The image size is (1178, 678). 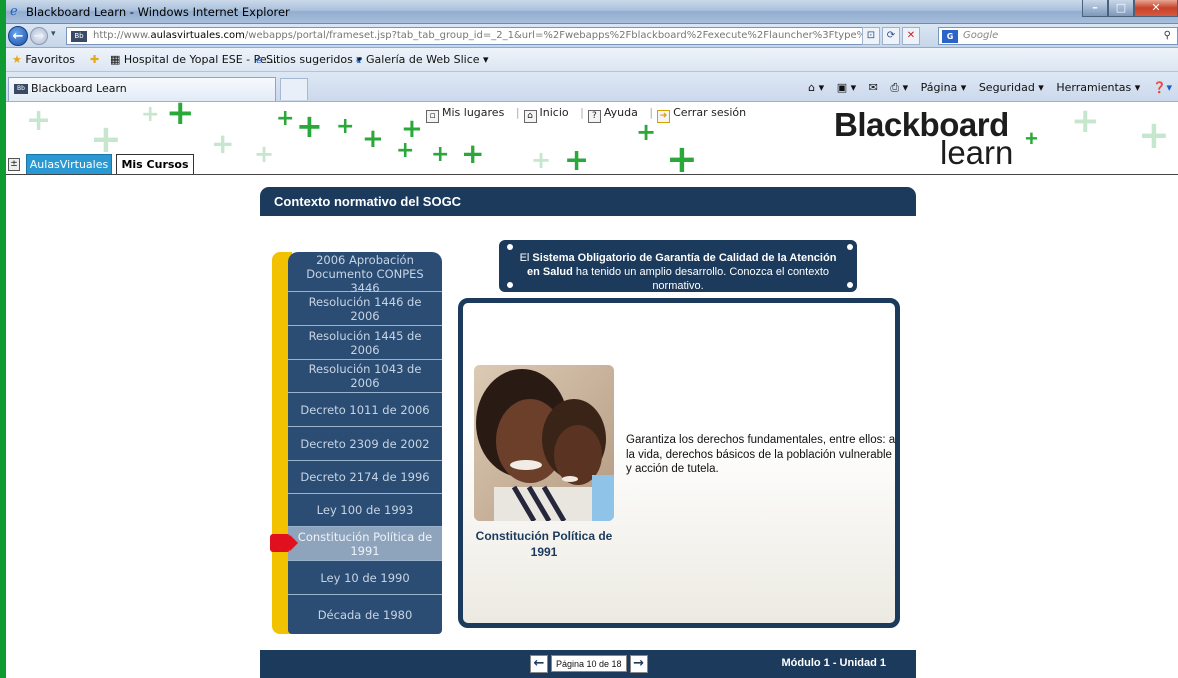 I want to click on course-footer: ← Página 10 de 18 → Módulo 1 - Unidad 1, so click(x=588, y=664).